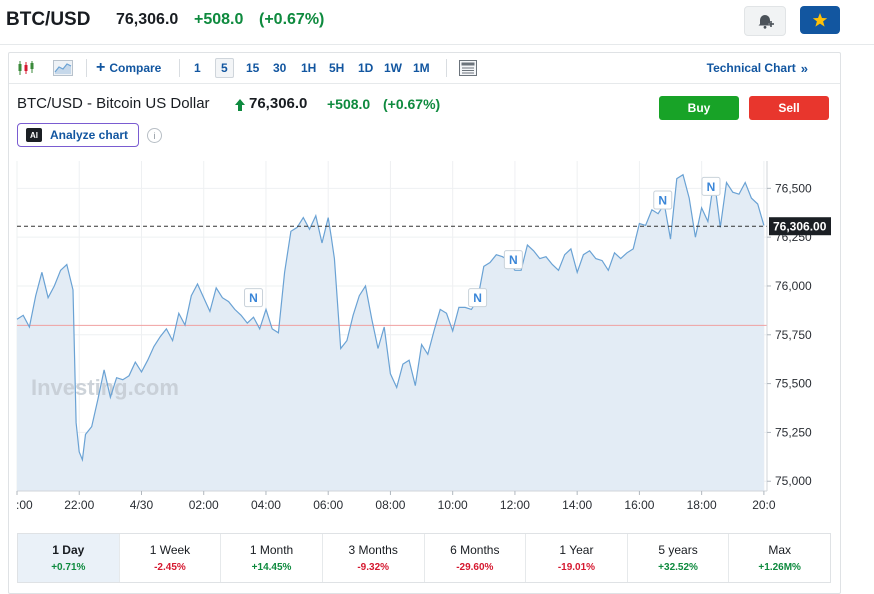  I want to click on last-price: 76,306.0, so click(147, 19).